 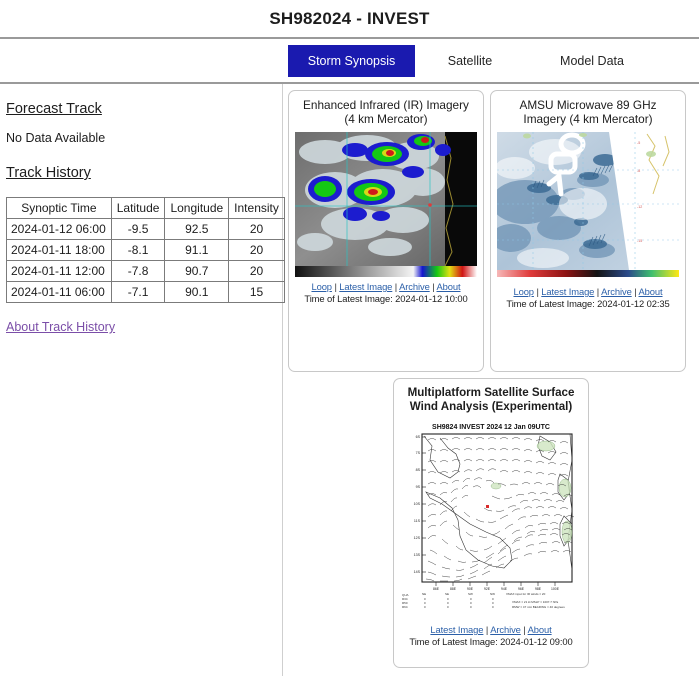 I want to click on cell-latitude: -7.1, so click(x=138, y=292).